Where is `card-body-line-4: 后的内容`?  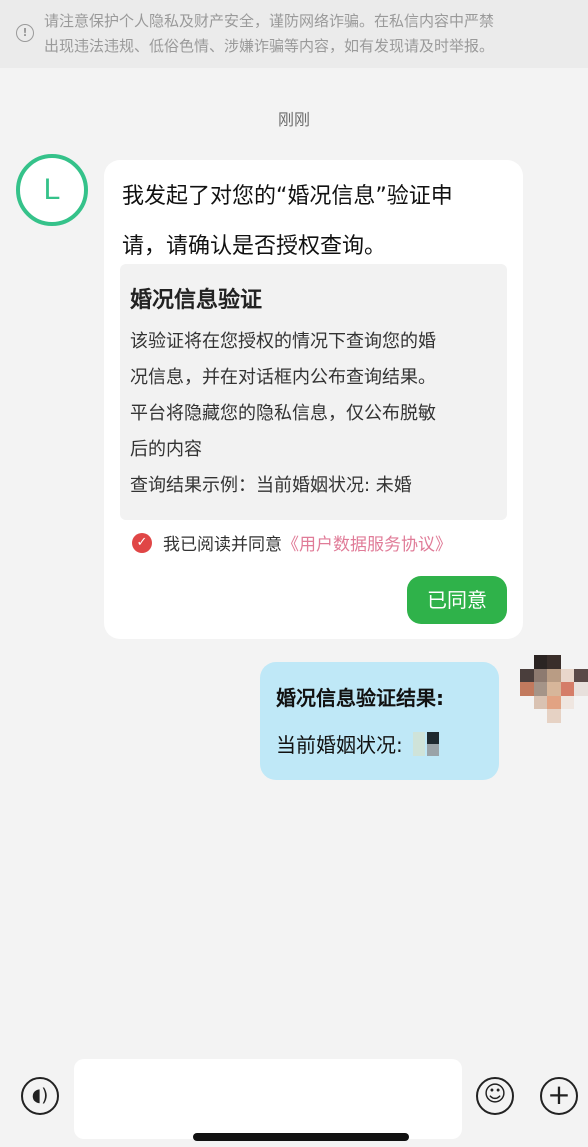
card-body-line-4: 后的内容 is located at coordinates (166, 449).